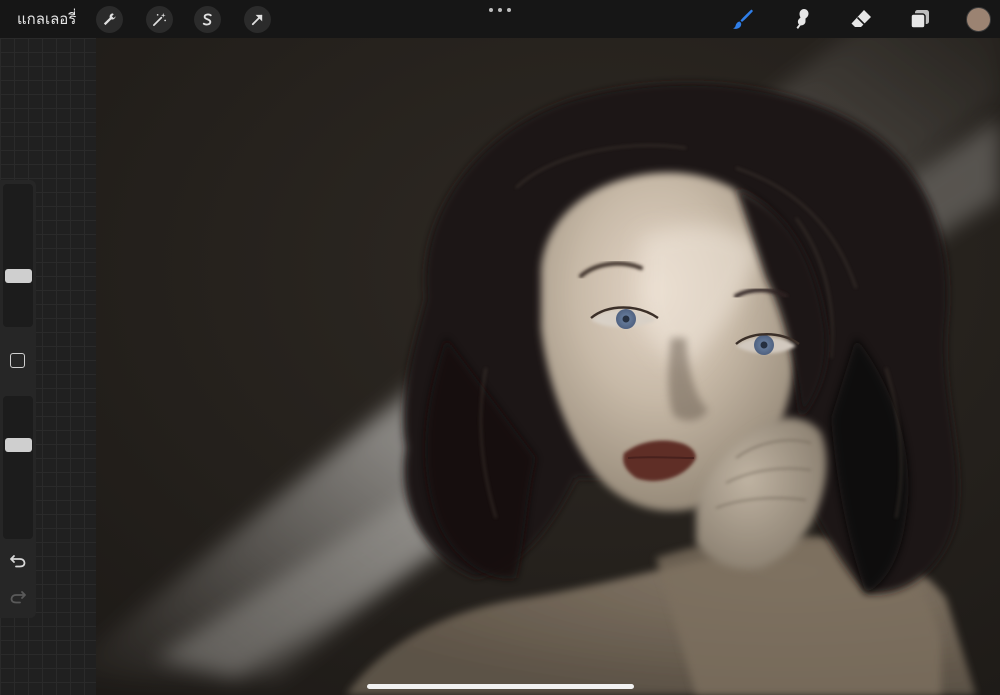 Image resolution: width=1000 pixels, height=695 pixels. I want to click on brush-size-slider, so click(18, 255).